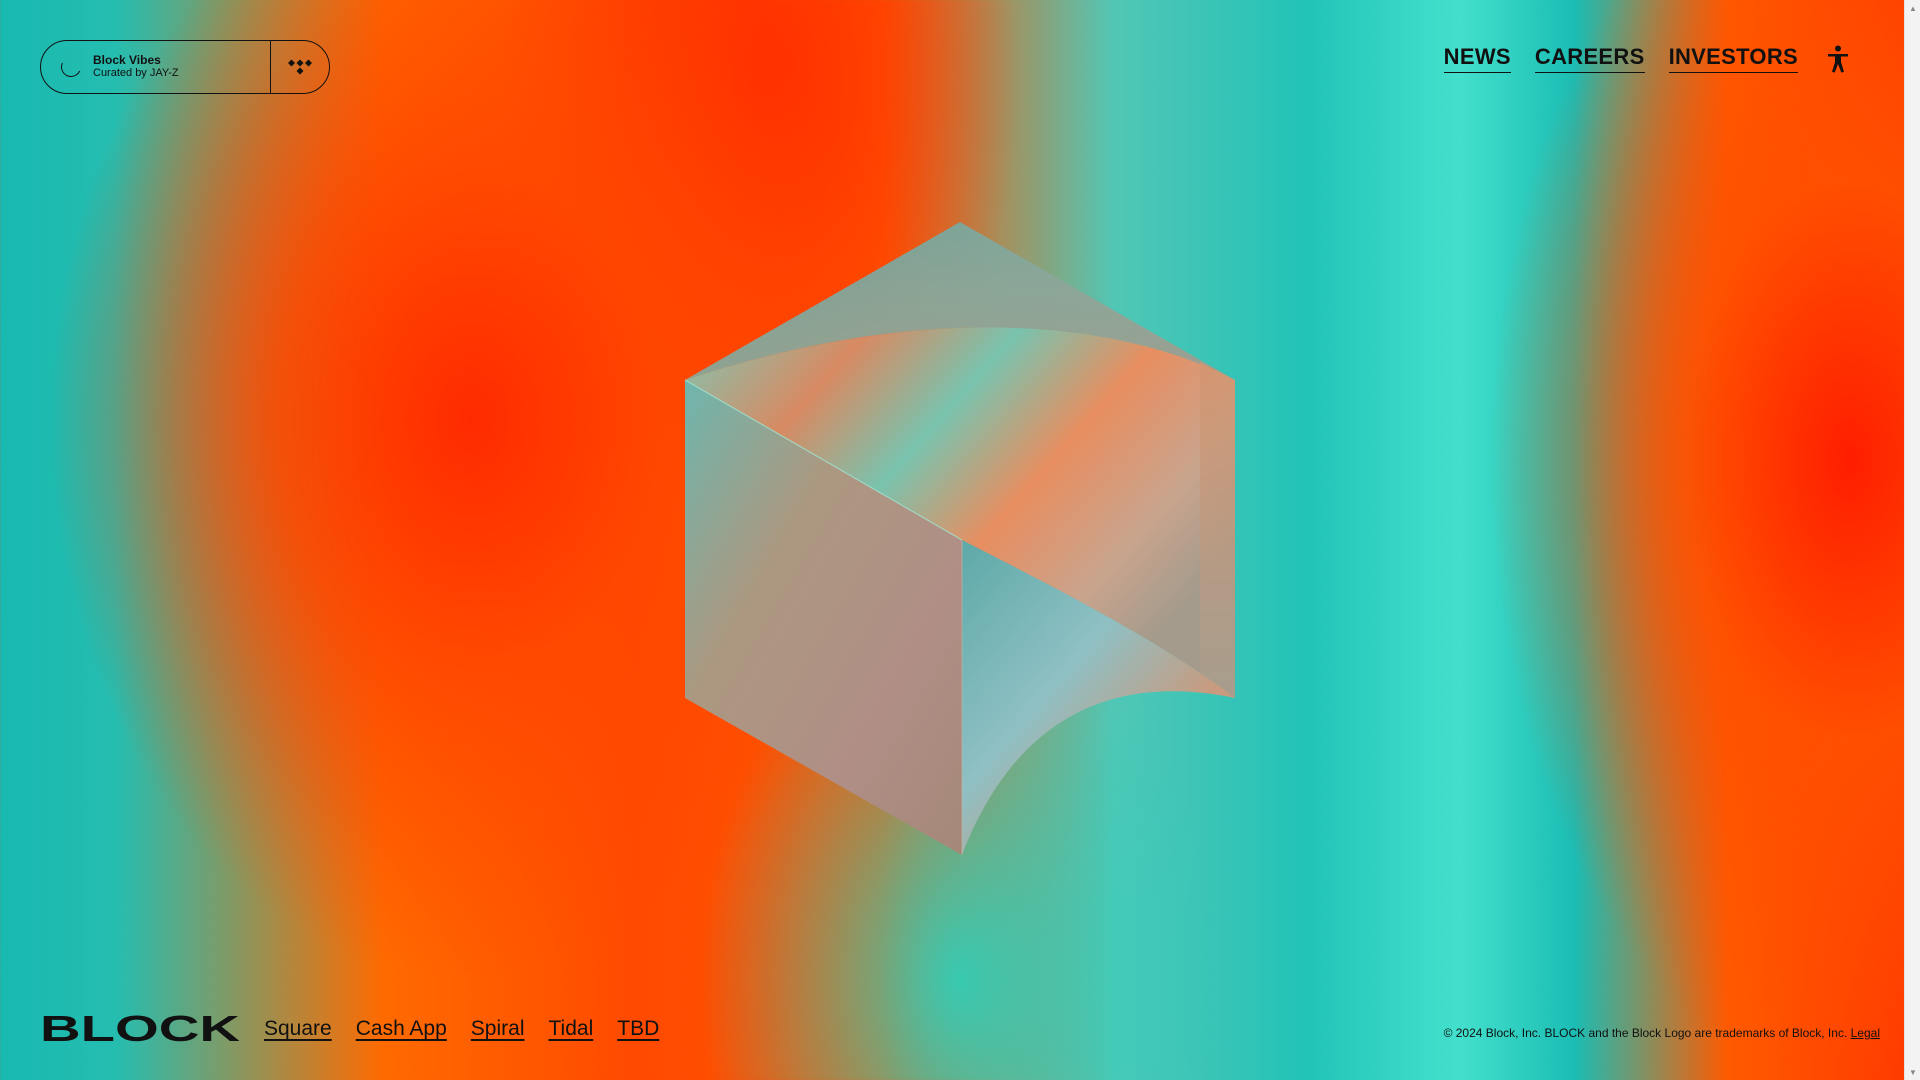  What do you see at coordinates (1838, 59) in the screenshot?
I see `accessibility-icon` at bounding box center [1838, 59].